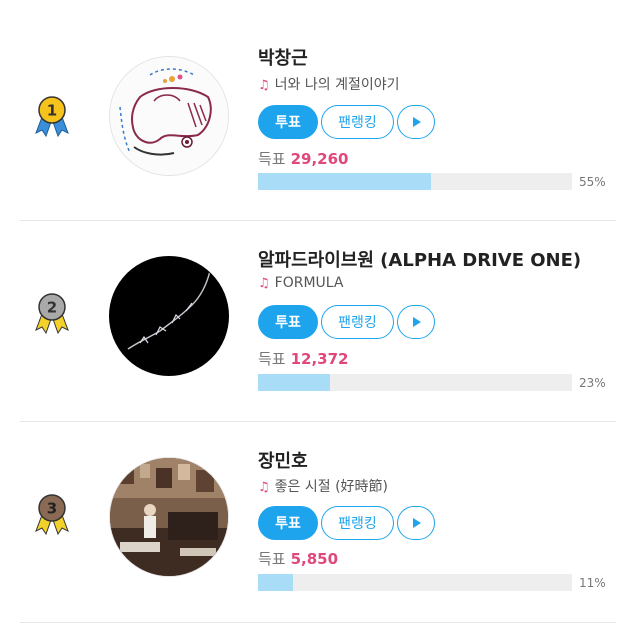 Image resolution: width=640 pixels, height=629 pixels. I want to click on votes-number: 29,260, so click(319, 159).